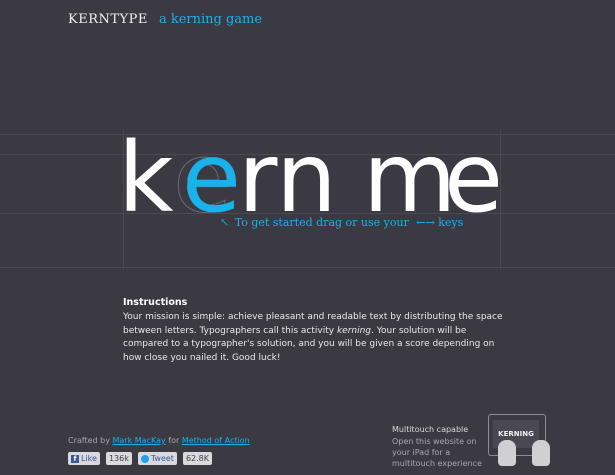  I want to click on credit-prefix: Crafted by, so click(89, 440).